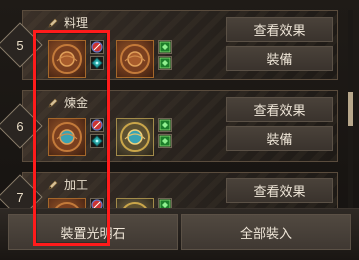  I want to click on install-all-button: 全部裝入, so click(266, 232).